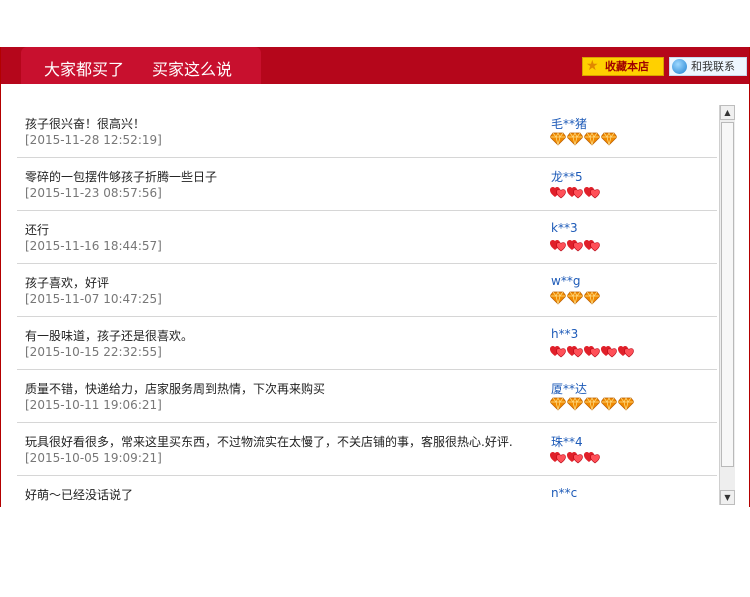 Image resolution: width=750 pixels, height=597 pixels. I want to click on review-time: [2015-11-16 18:44:57], so click(93, 246).